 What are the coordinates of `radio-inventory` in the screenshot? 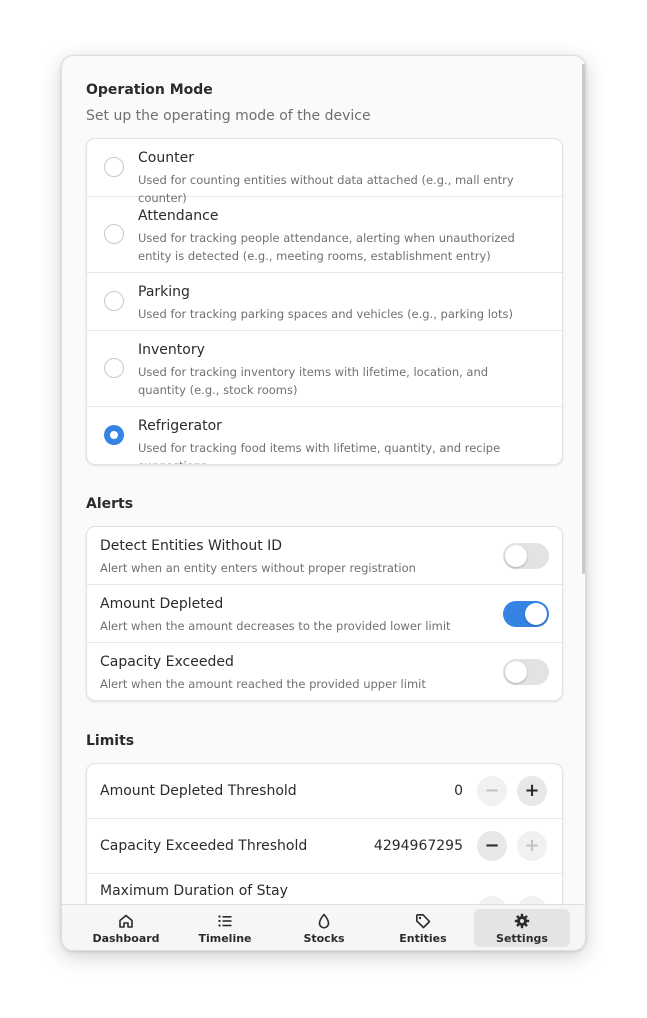 It's located at (114, 368).